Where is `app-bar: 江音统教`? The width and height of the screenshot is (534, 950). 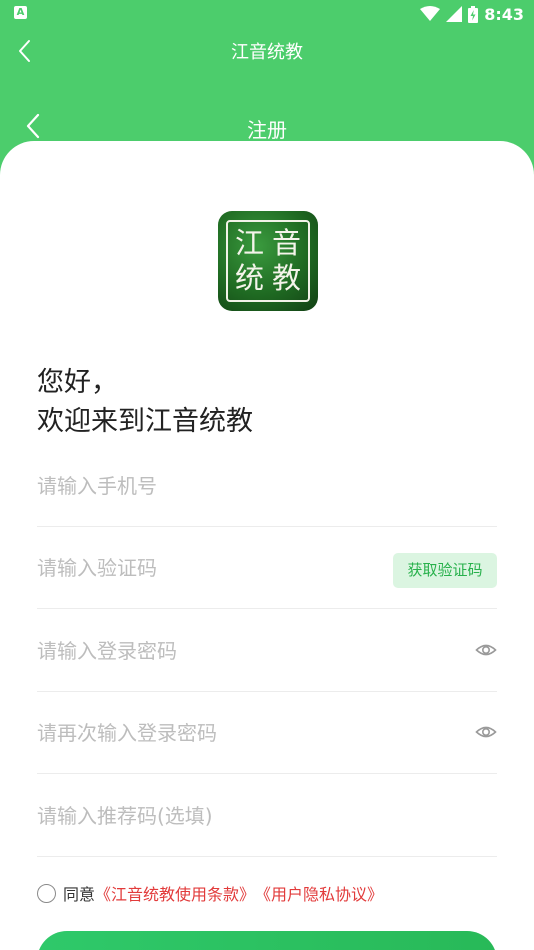 app-bar: 江音统教 is located at coordinates (267, 51).